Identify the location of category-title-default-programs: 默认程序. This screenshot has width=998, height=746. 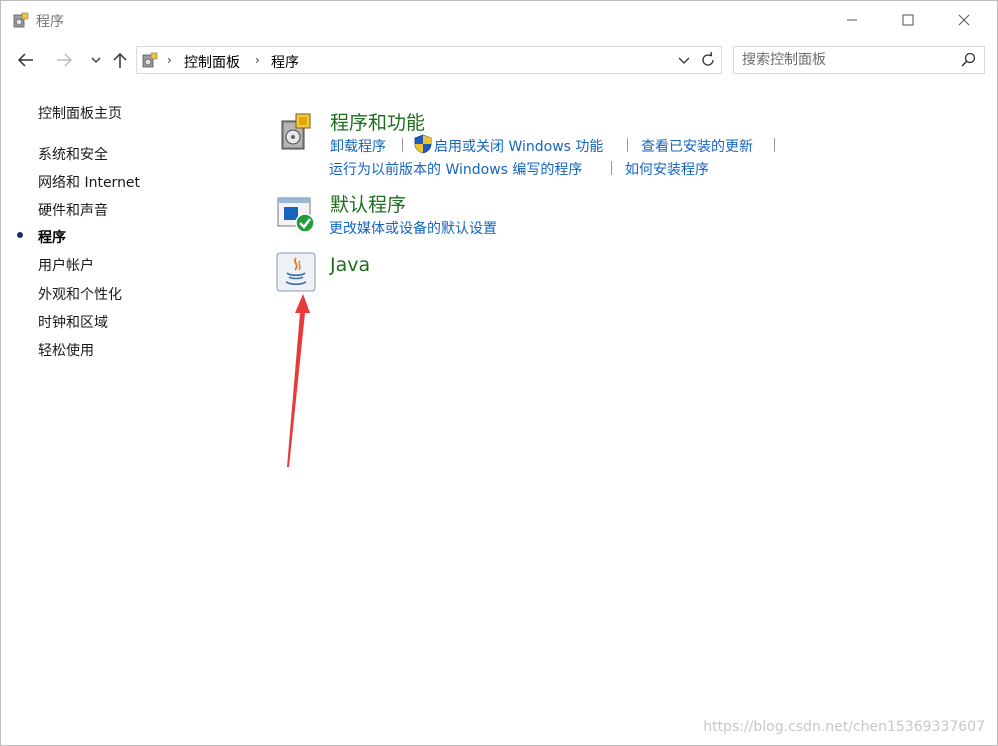
(368, 203).